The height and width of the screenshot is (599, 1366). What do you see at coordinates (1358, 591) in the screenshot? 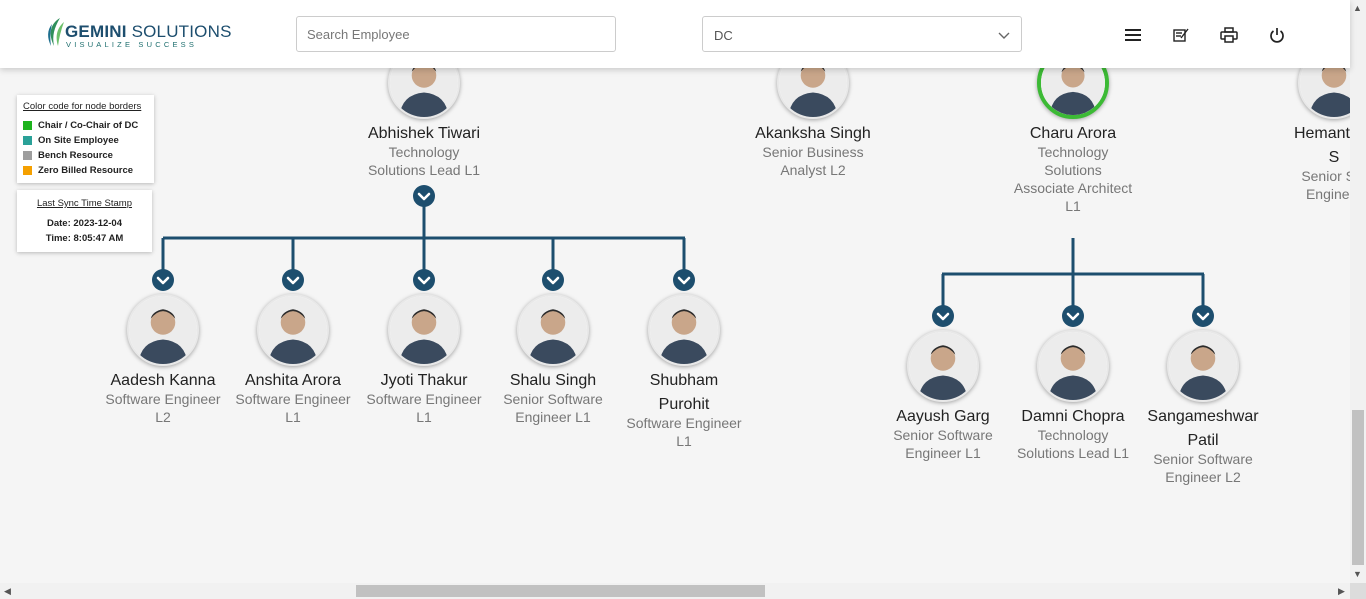
I see `scrollbar-corner` at bounding box center [1358, 591].